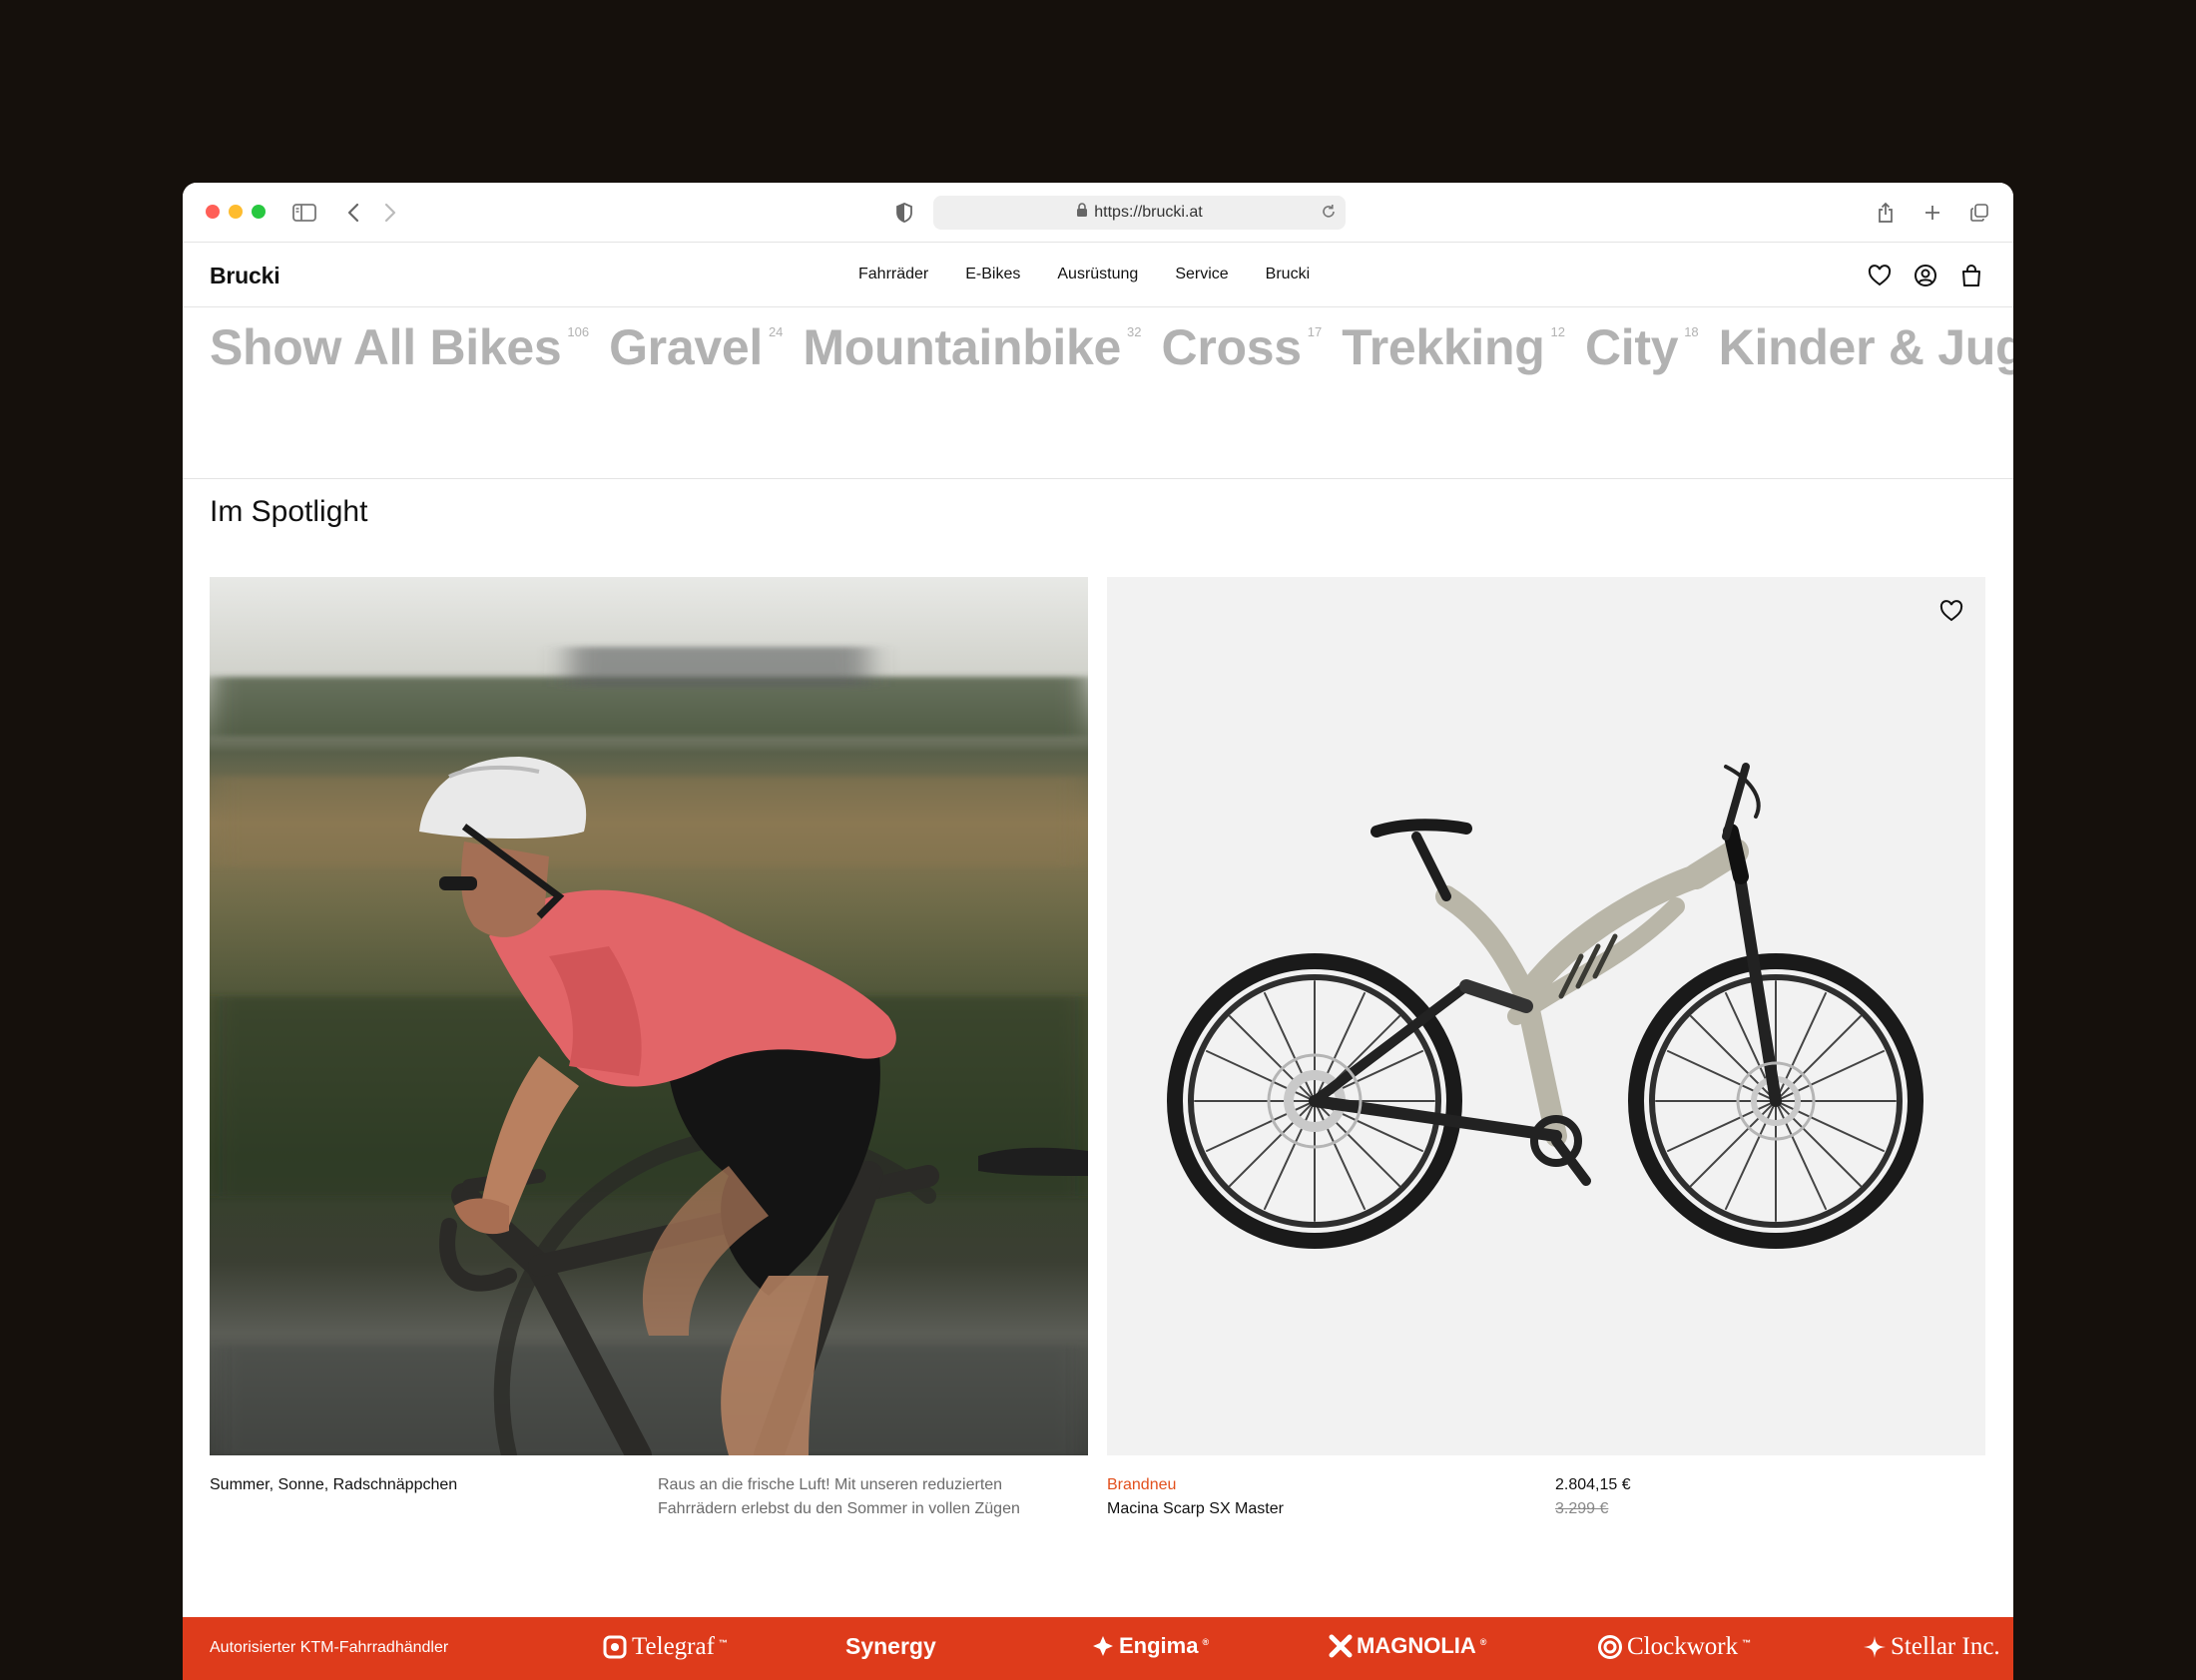 The width and height of the screenshot is (2196, 1680). I want to click on category-count: 24, so click(776, 331).